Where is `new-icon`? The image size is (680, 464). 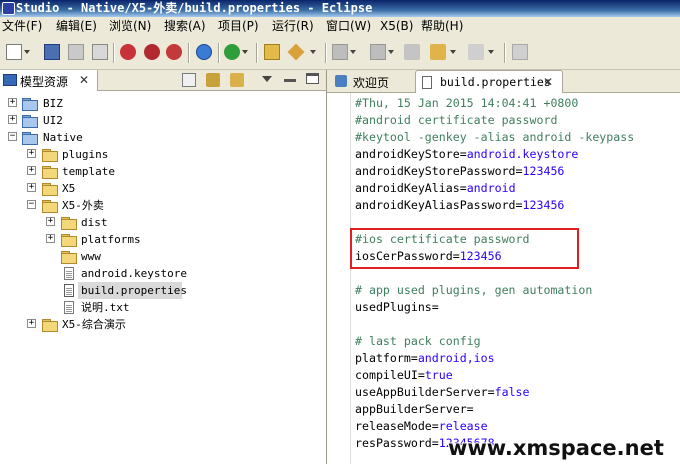
new-icon is located at coordinates (14, 52).